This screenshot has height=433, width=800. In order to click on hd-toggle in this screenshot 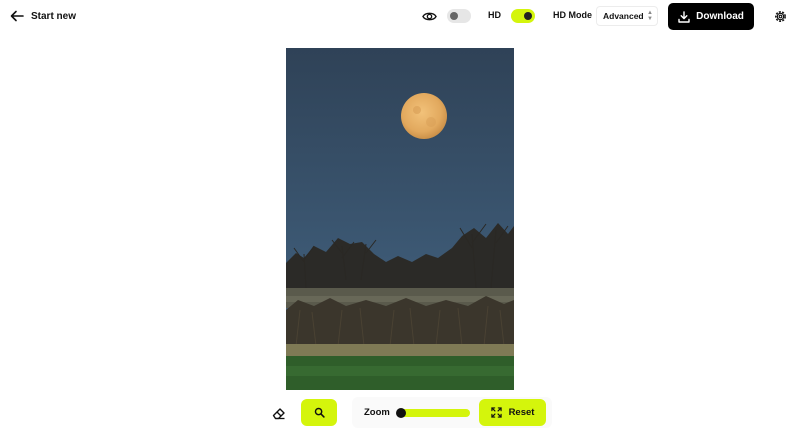, I will do `click(523, 16)`.